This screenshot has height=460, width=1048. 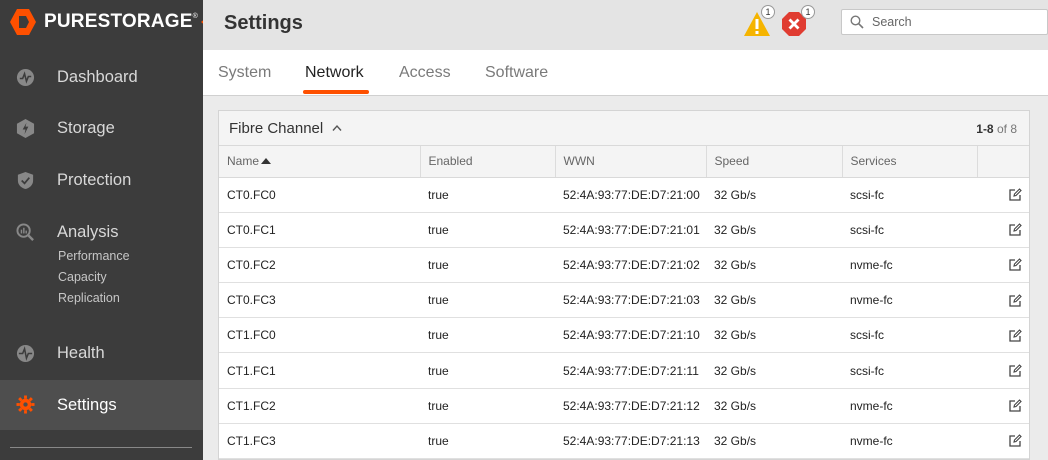 What do you see at coordinates (121, 21) in the screenshot?
I see `brand-name: PURESTORAGE®` at bounding box center [121, 21].